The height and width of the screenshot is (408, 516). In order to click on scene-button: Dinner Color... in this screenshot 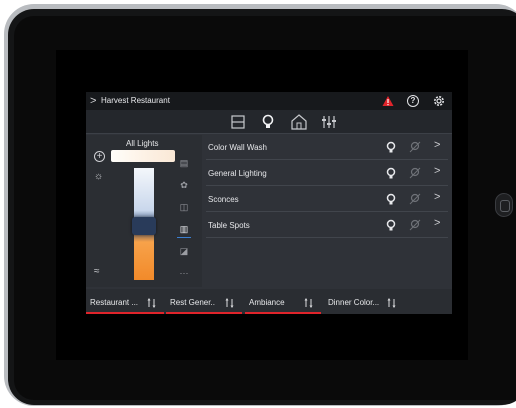, I will do `click(364, 303)`.